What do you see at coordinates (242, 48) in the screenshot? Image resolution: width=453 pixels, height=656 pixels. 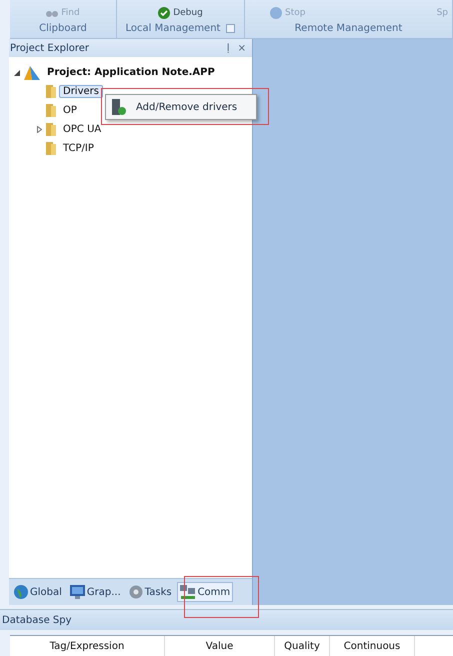 I see `close-button: ×` at bounding box center [242, 48].